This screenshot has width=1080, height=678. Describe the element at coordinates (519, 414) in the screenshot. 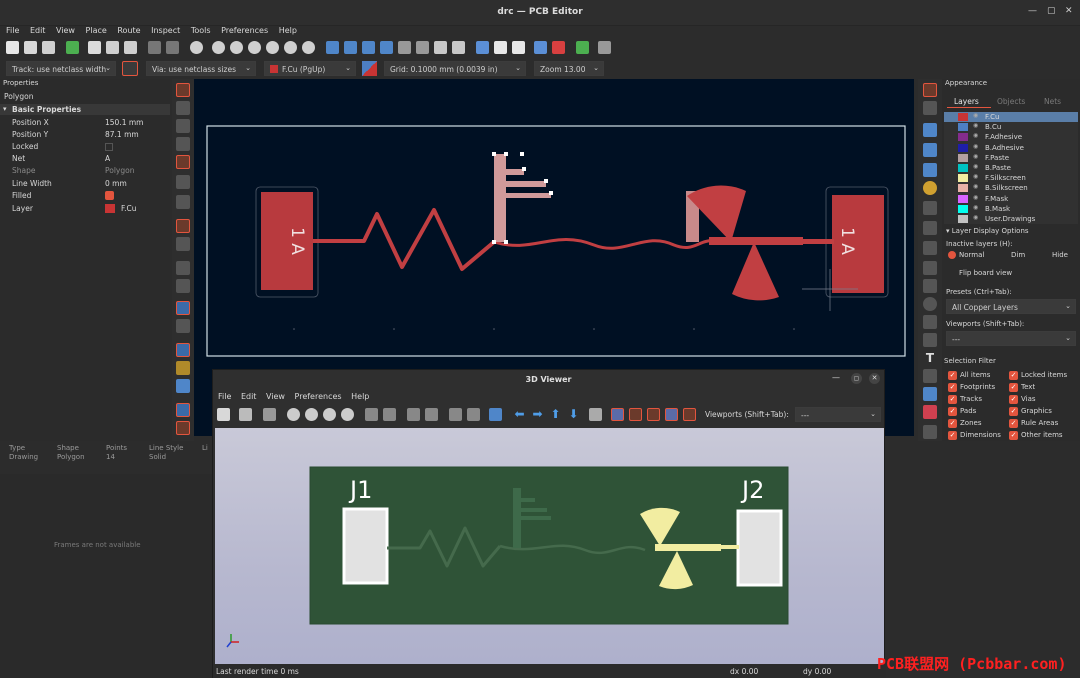

I see `move-left-icon: ⬅` at that location.